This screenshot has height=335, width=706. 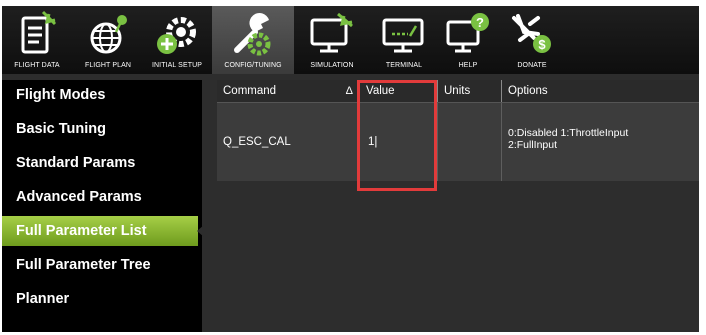 I want to click on cell-units, so click(x=469, y=142).